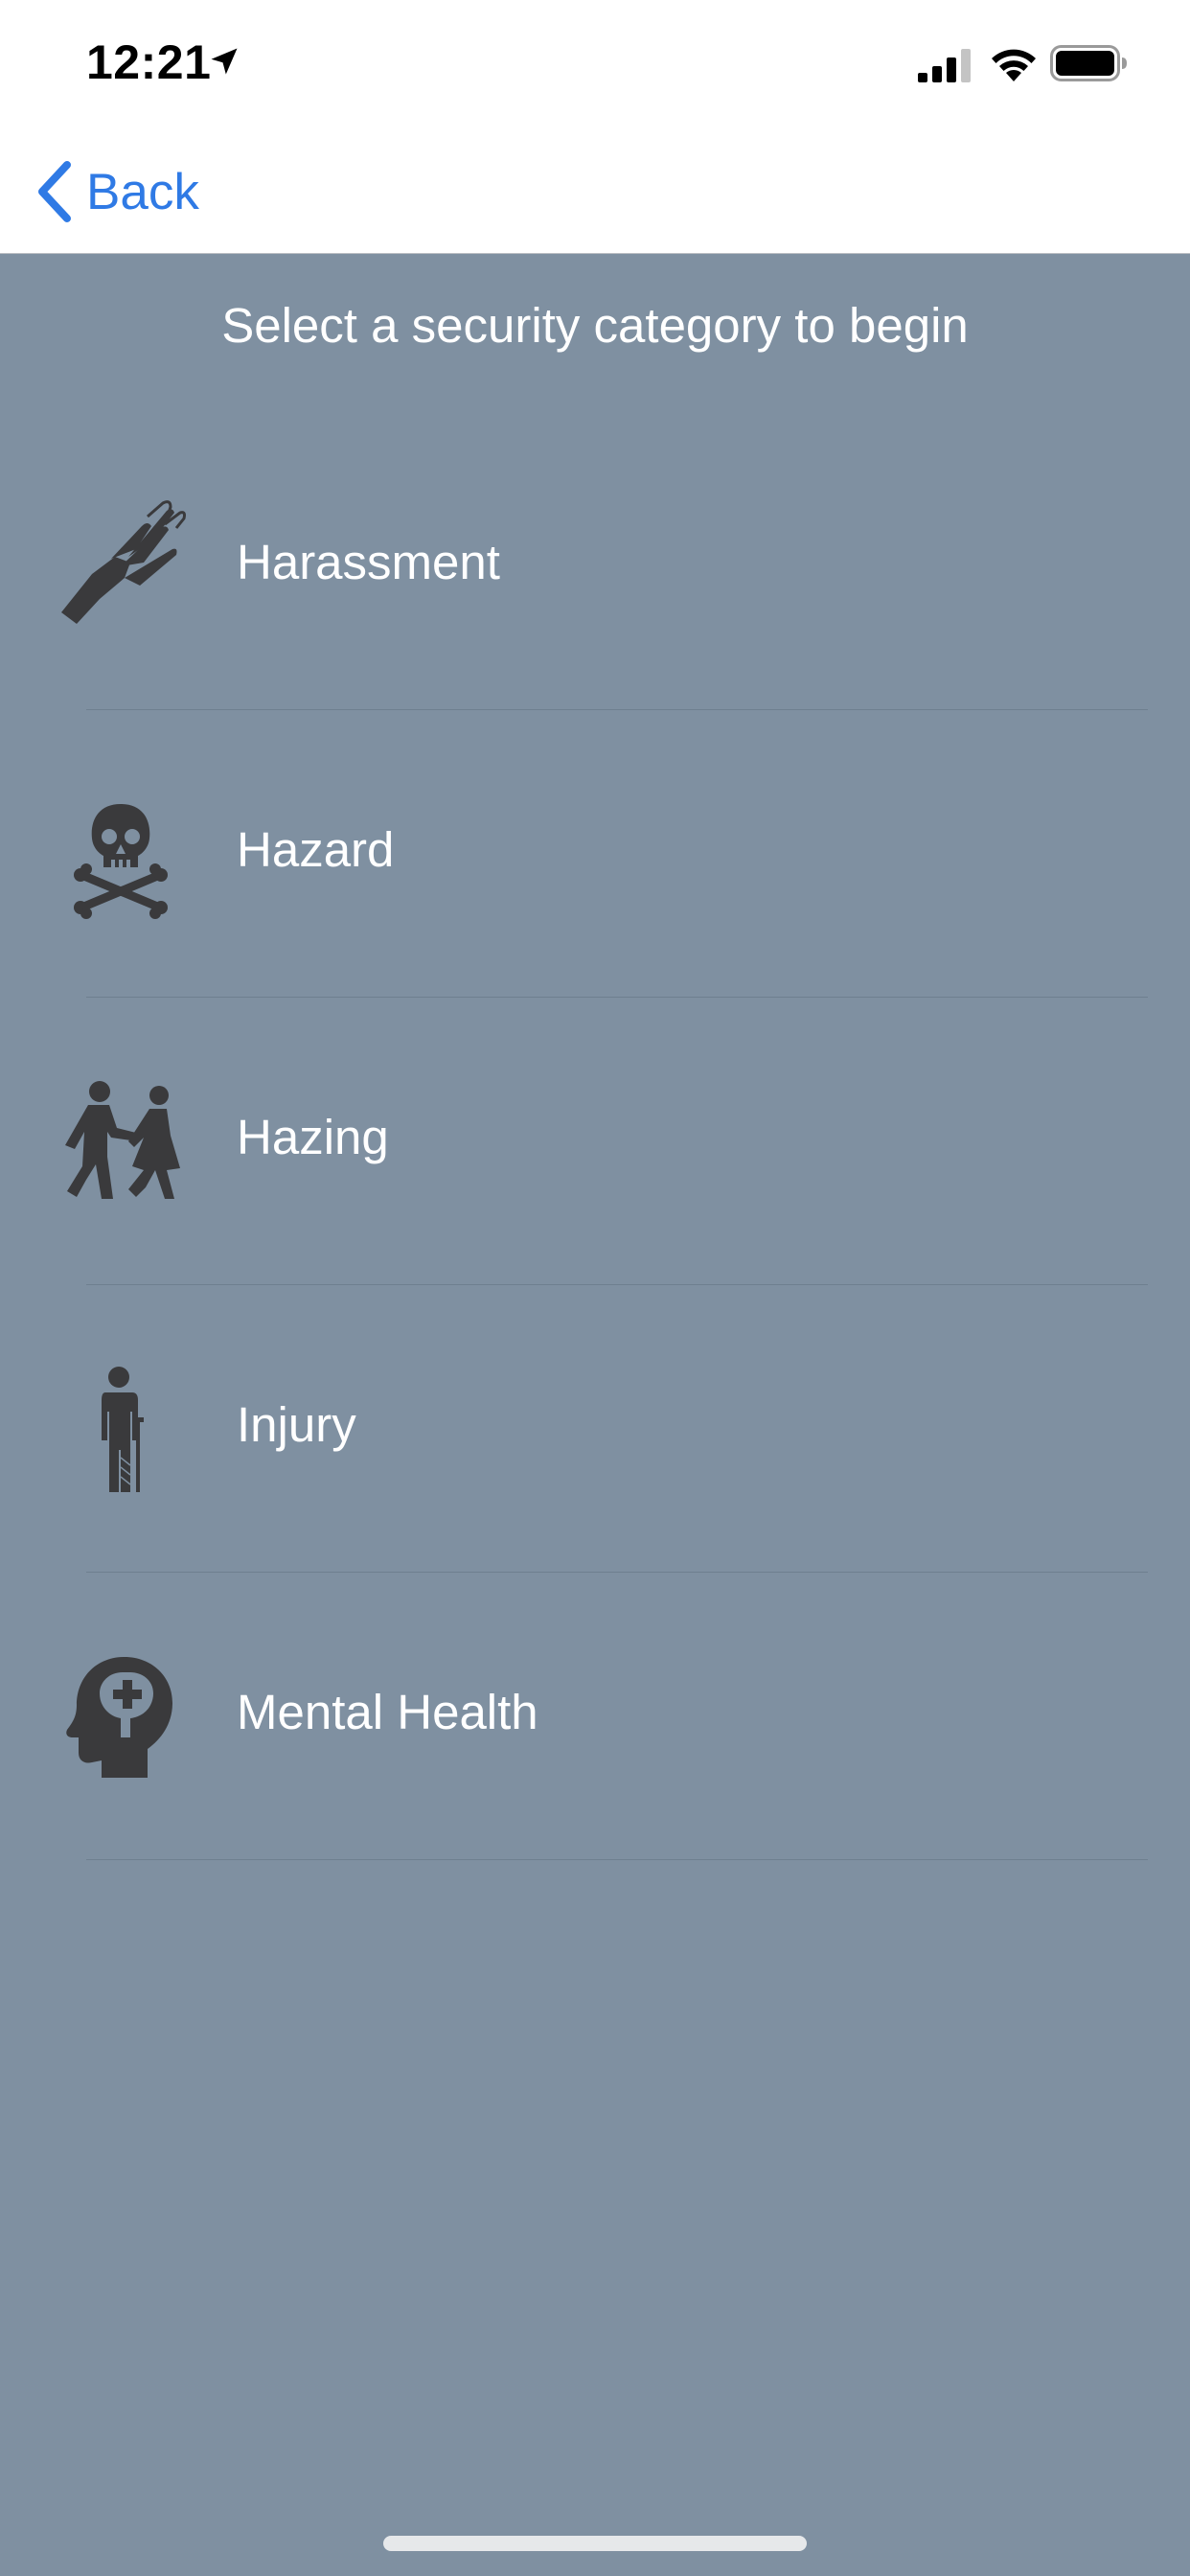 The width and height of the screenshot is (1190, 2576). What do you see at coordinates (595, 325) in the screenshot?
I see `page-prompt: Select a security category to begin` at bounding box center [595, 325].